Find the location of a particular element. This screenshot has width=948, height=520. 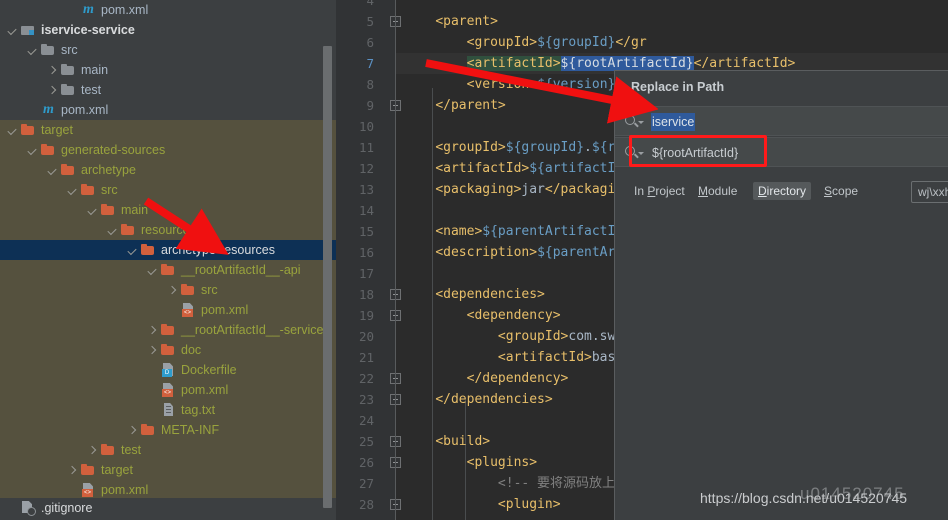

search-icon is located at coordinates (635, 122).